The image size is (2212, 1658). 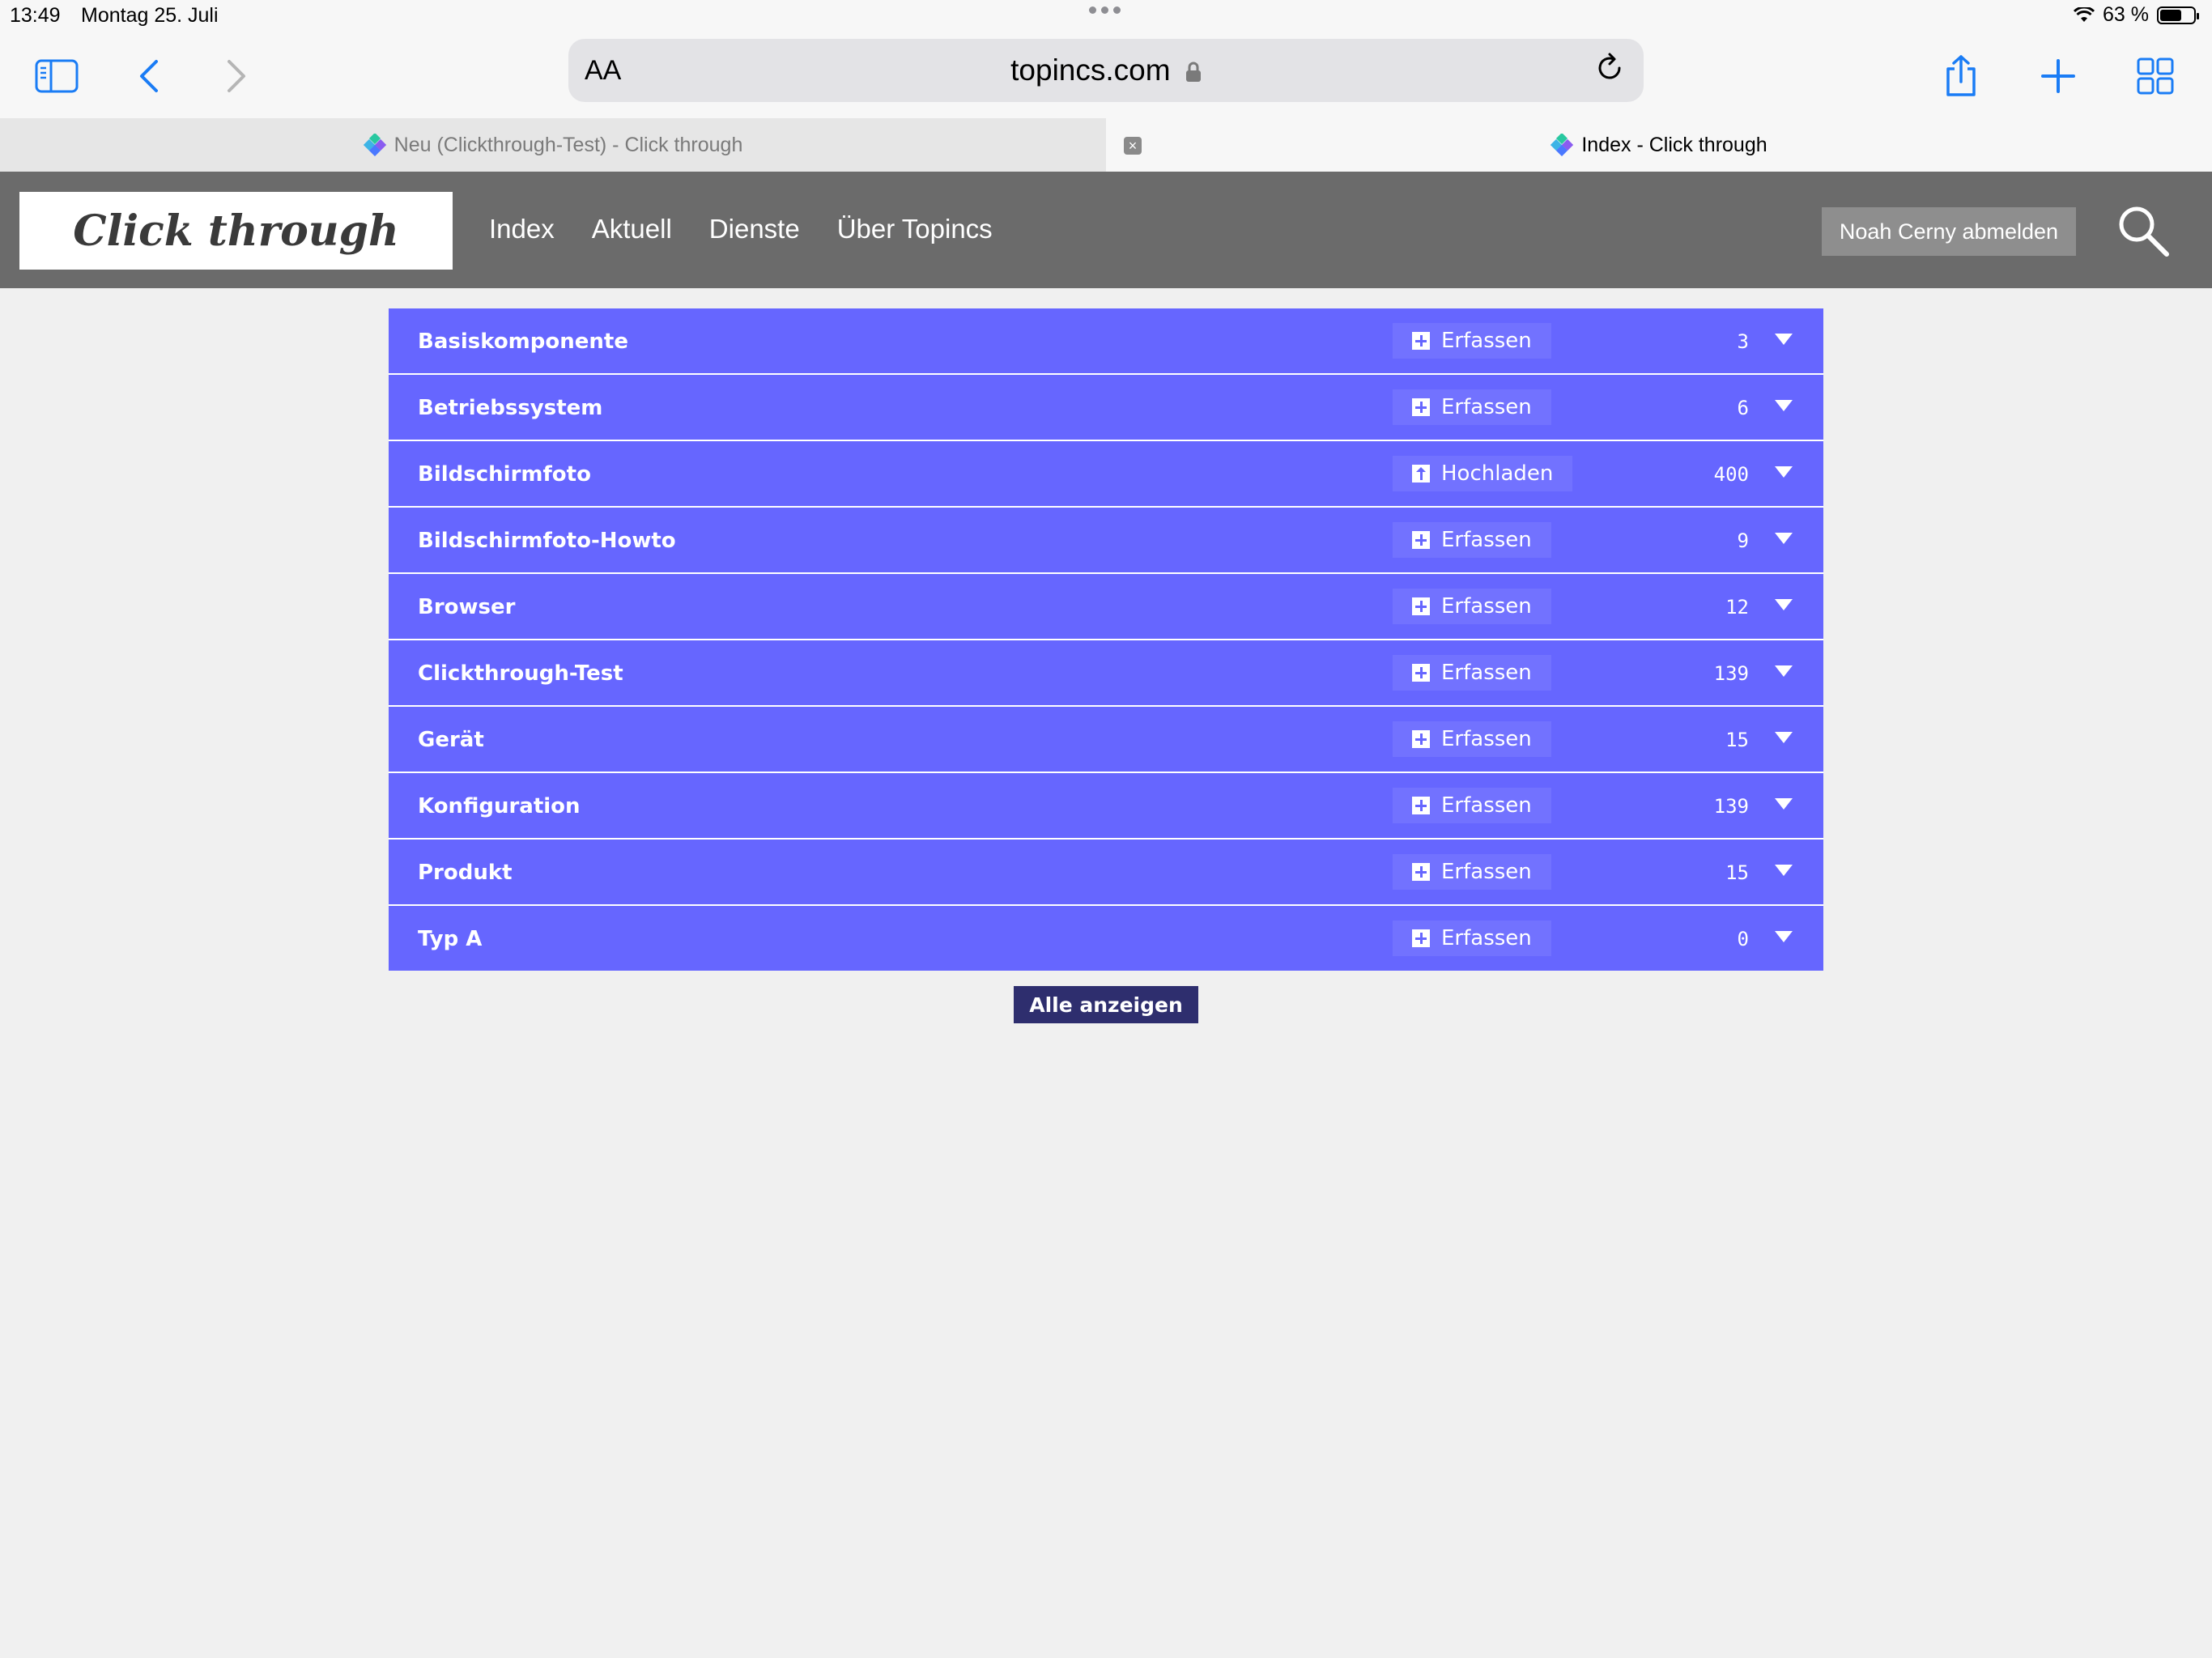 I want to click on lock-icon, so click(x=1193, y=72).